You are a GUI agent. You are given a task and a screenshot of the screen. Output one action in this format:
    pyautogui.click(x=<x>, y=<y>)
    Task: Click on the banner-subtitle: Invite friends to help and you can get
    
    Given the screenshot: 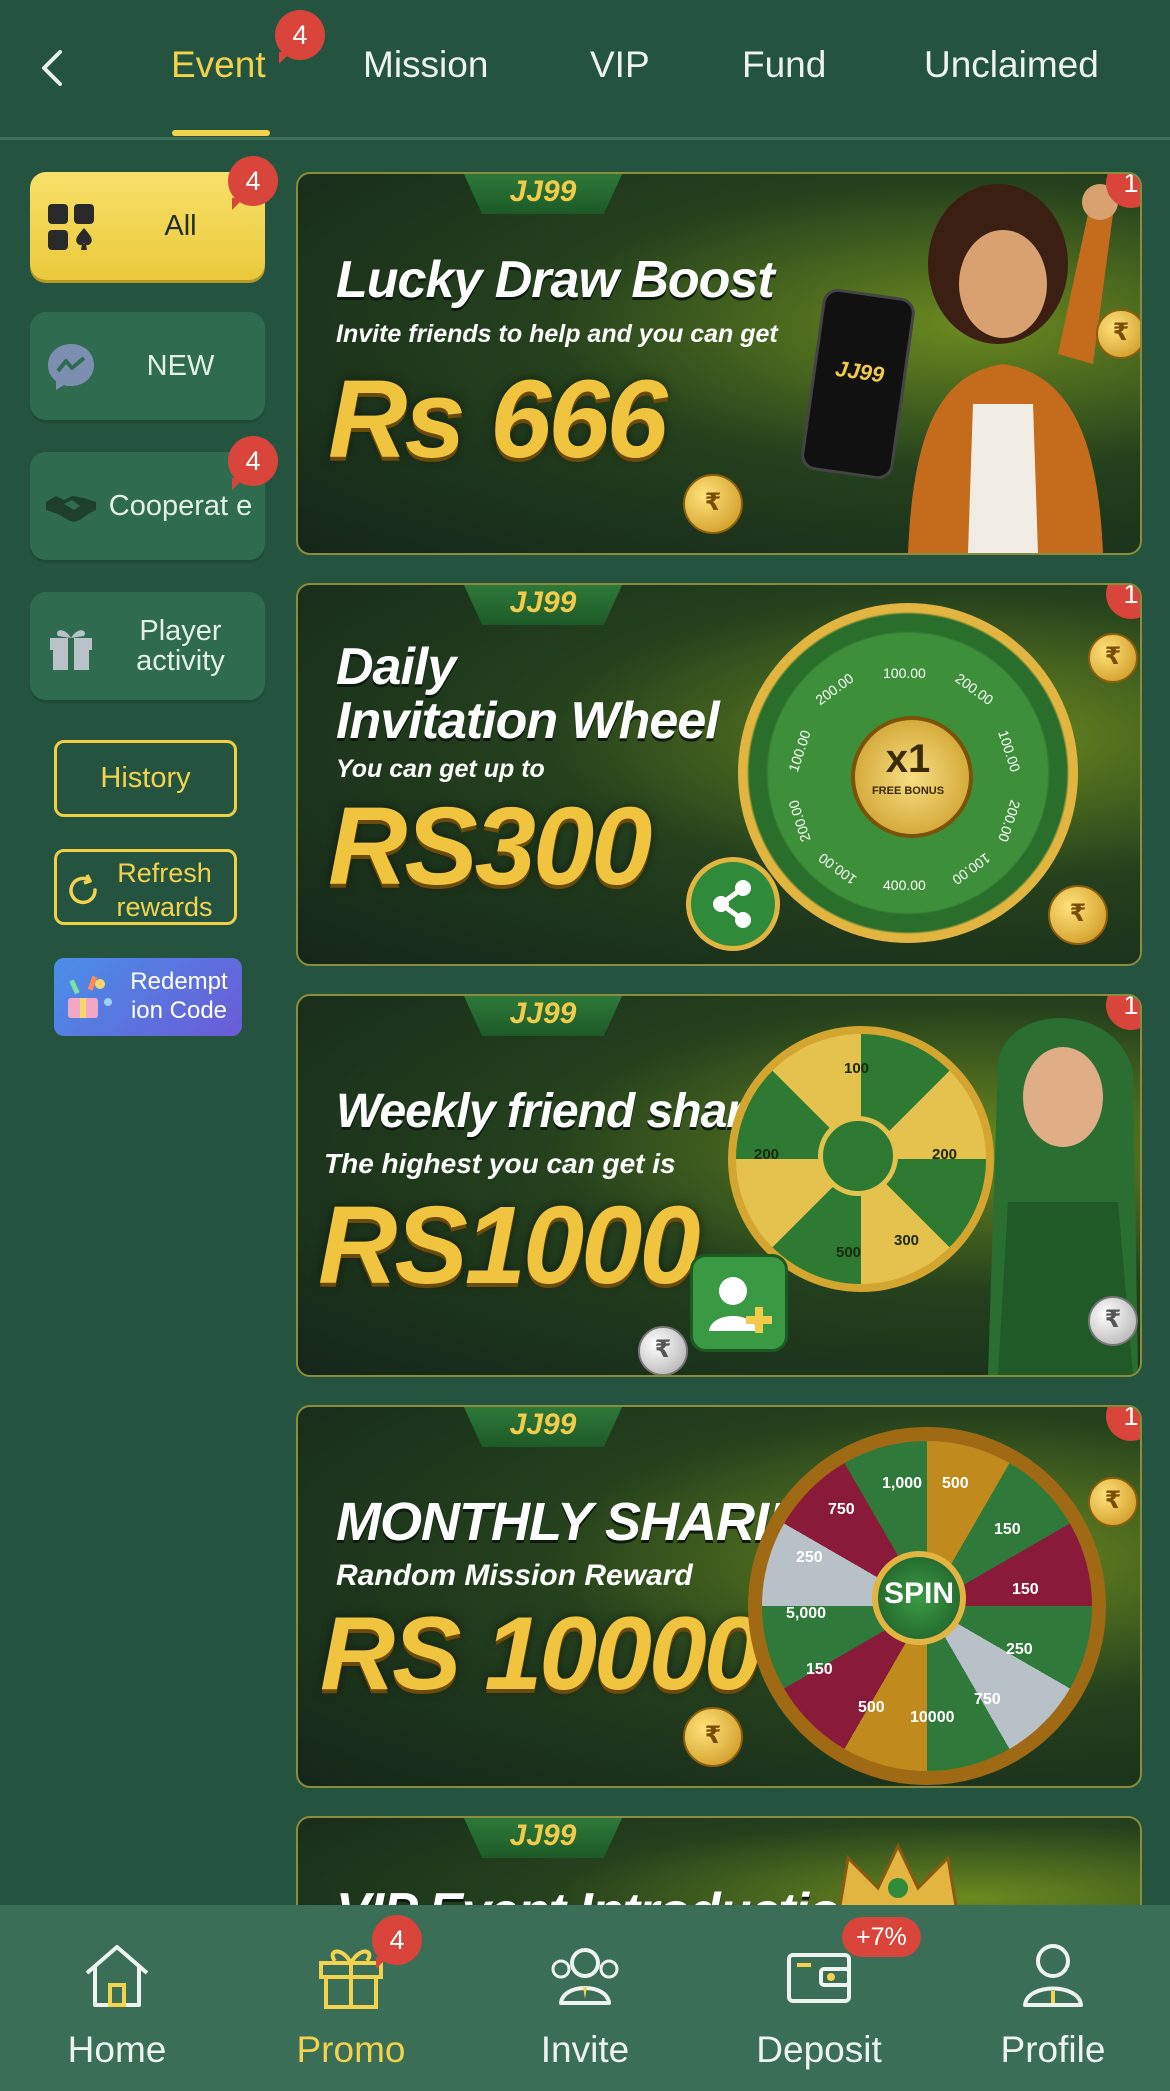 What is the action you would take?
    pyautogui.click(x=557, y=334)
    